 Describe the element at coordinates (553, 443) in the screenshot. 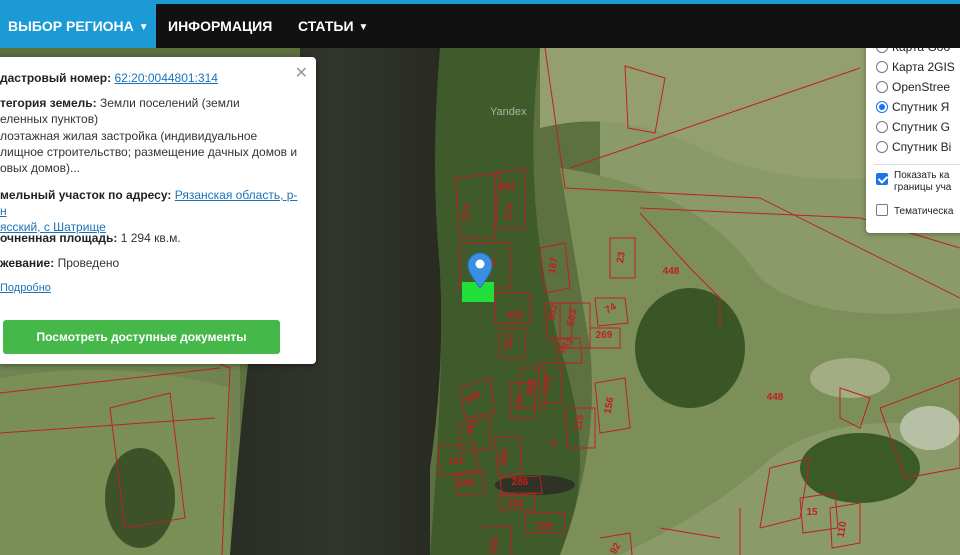

I see `parcel-label: 3` at that location.